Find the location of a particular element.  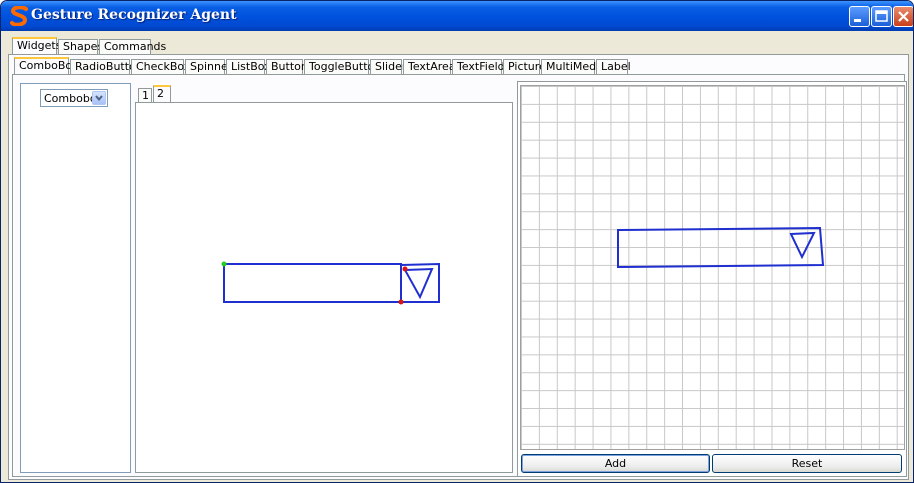

widget-preview-panel is located at coordinates (75, 278).